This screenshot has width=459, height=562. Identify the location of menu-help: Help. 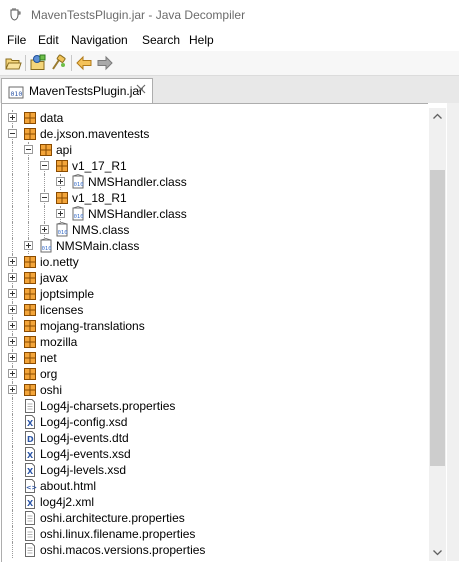
(201, 40).